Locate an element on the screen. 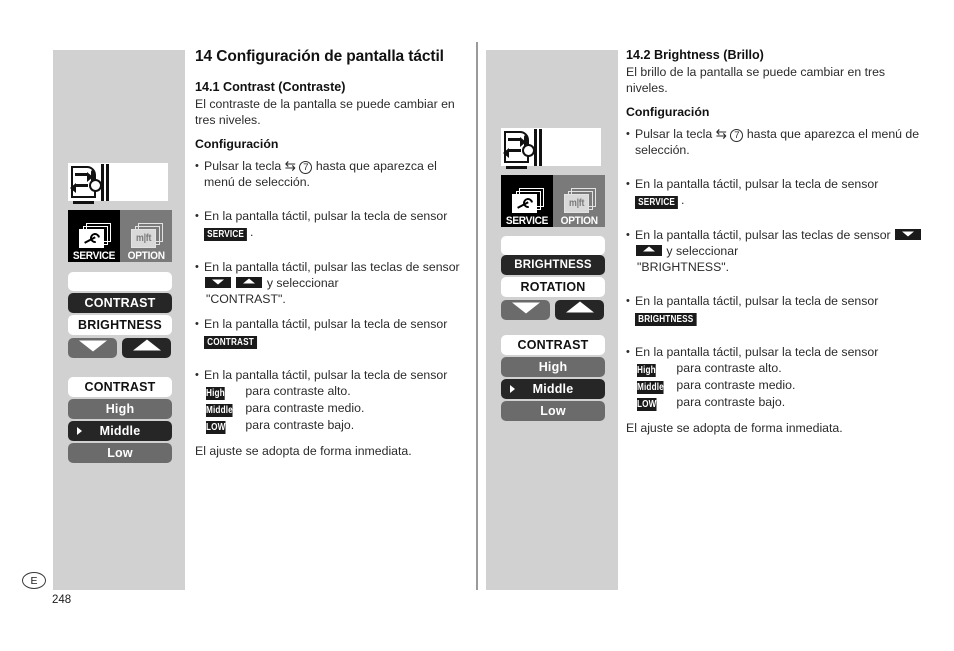 This screenshot has width=954, height=651. arrow-down-button-left is located at coordinates (92, 348).